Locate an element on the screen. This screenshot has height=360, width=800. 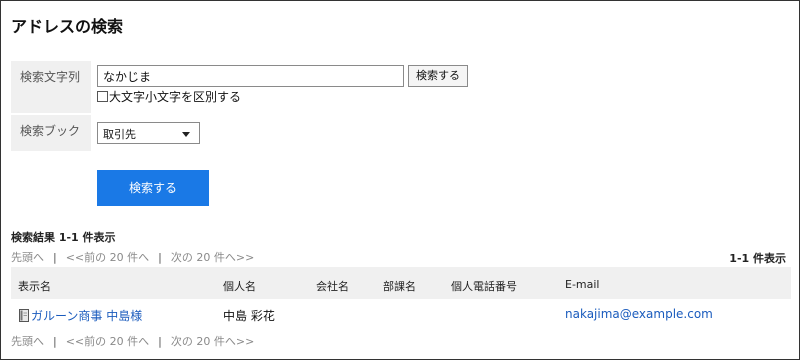
email-link: nakajima@example.com is located at coordinates (639, 314).